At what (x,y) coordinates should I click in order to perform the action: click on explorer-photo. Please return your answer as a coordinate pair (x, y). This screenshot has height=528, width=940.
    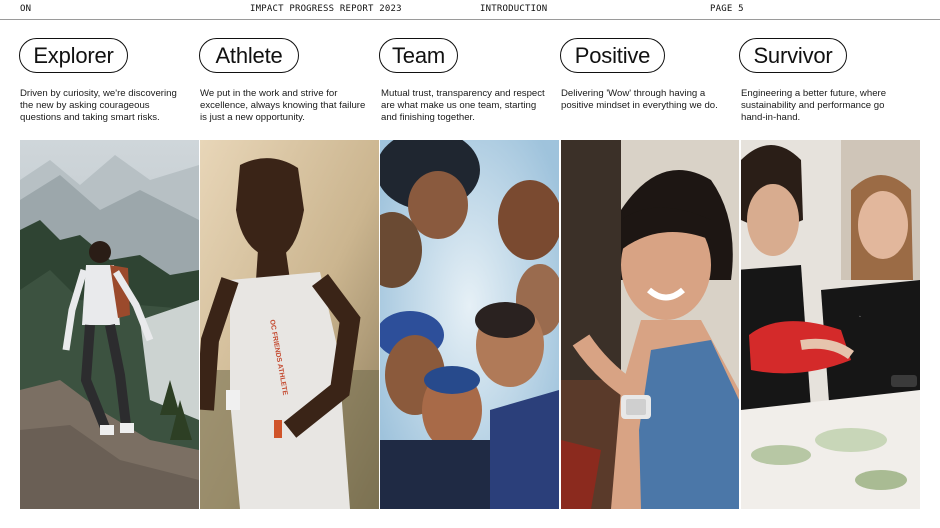
    Looking at the image, I should click on (109, 324).